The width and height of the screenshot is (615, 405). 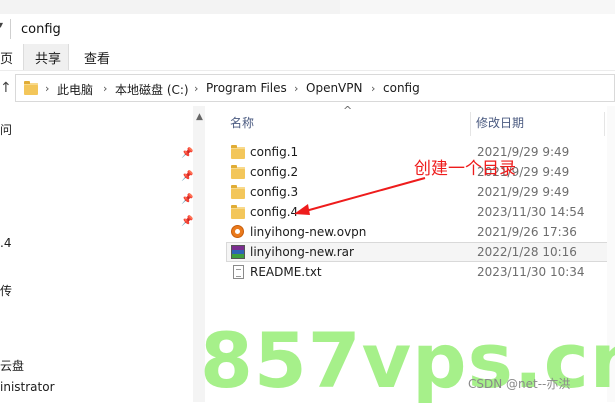 What do you see at coordinates (523, 192) in the screenshot?
I see `file-date: 2021/9/29 9:49` at bounding box center [523, 192].